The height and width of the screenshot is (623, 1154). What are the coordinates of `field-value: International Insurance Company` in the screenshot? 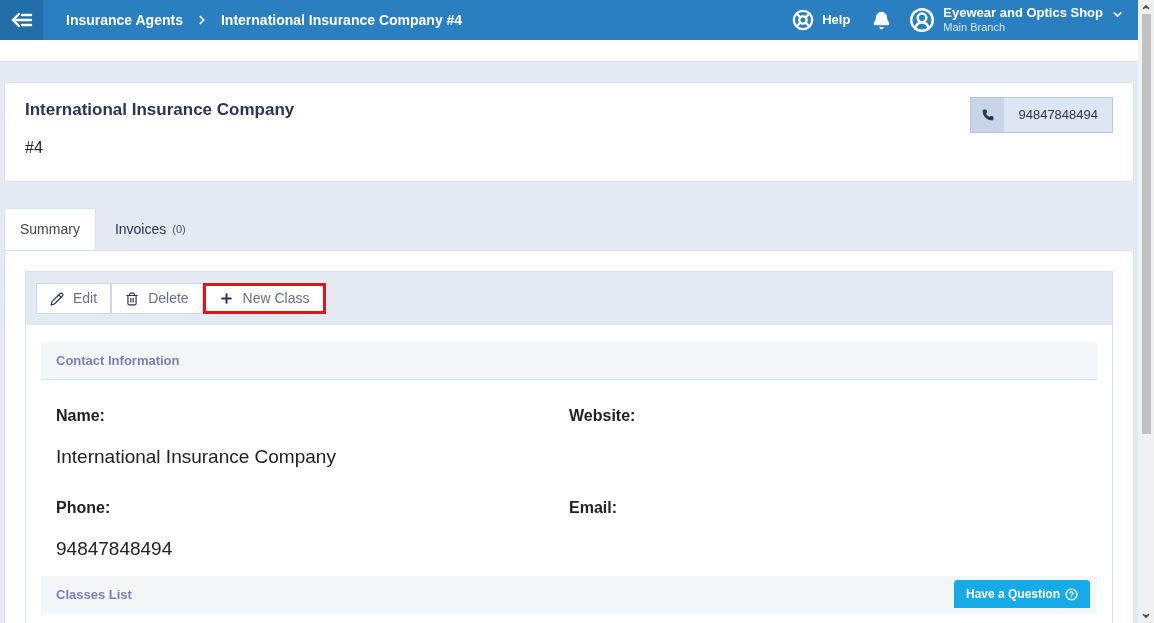 It's located at (196, 457).